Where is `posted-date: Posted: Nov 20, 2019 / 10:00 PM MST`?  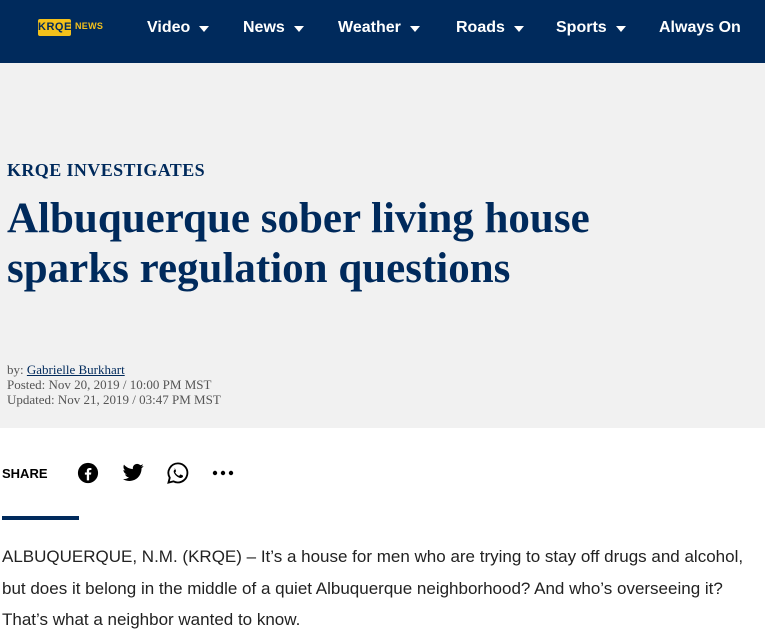
posted-date: Posted: Nov 20, 2019 / 10:00 PM MST is located at coordinates (114, 384).